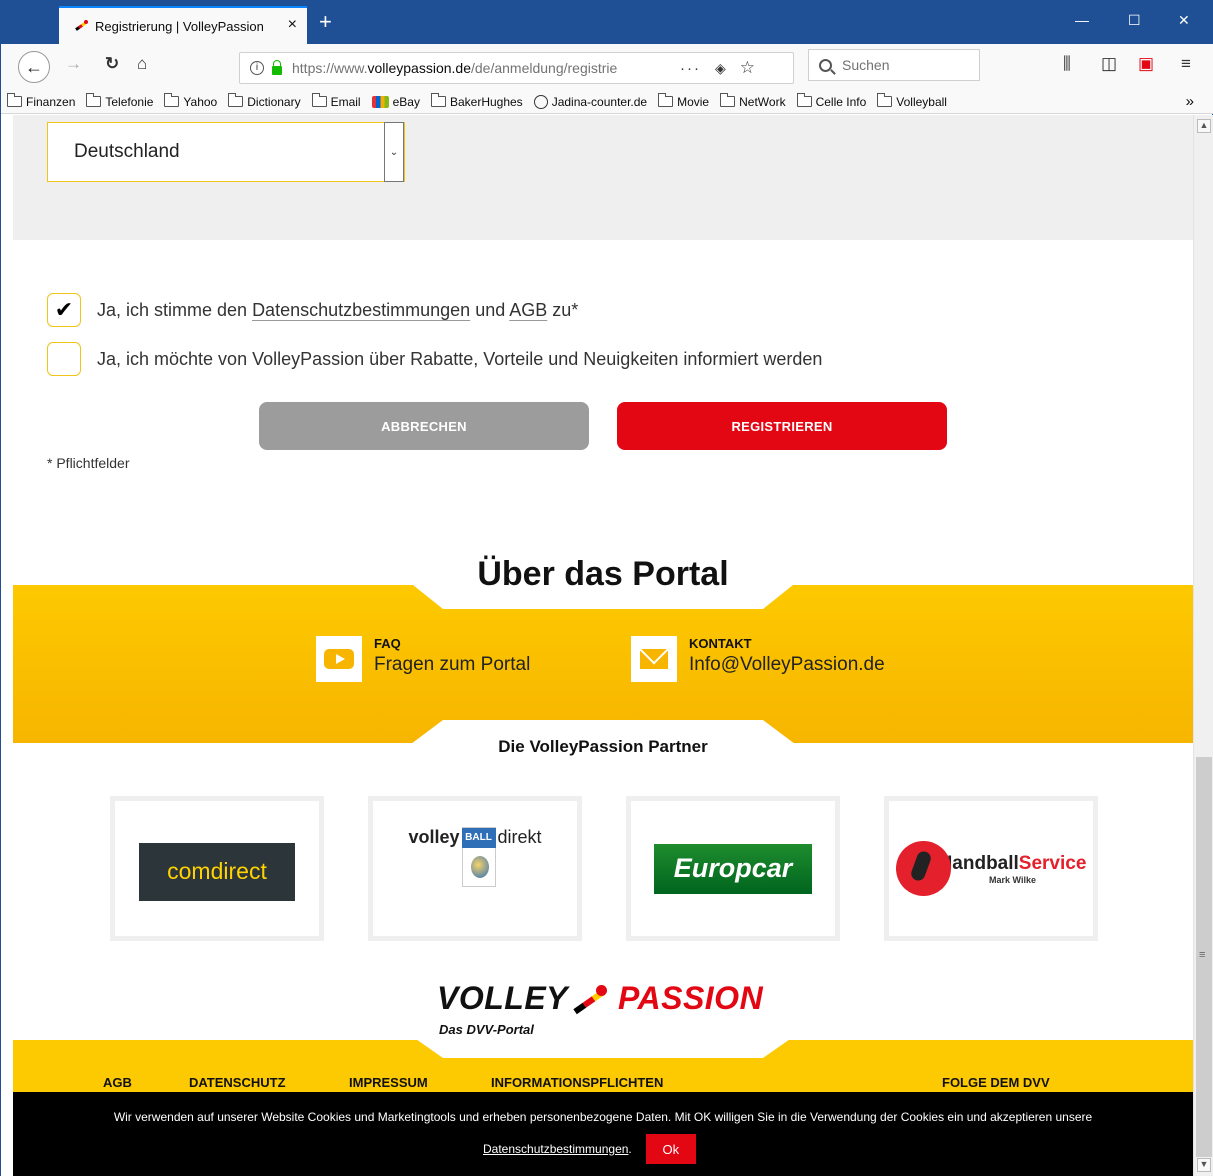 This screenshot has height=1176, width=1213. Describe the element at coordinates (64, 359) in the screenshot. I see `newsletter-checkbox` at that location.